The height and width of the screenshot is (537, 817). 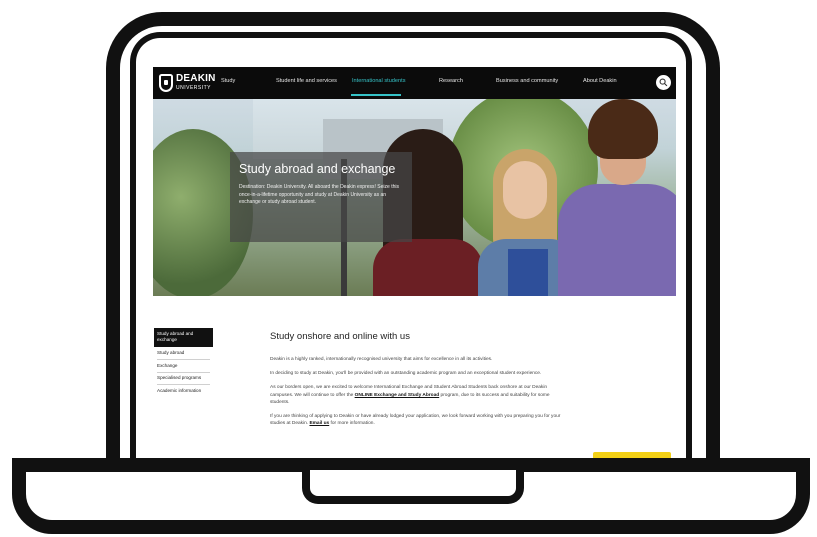 What do you see at coordinates (413, 487) in the screenshot?
I see `laptop-notch` at bounding box center [413, 487].